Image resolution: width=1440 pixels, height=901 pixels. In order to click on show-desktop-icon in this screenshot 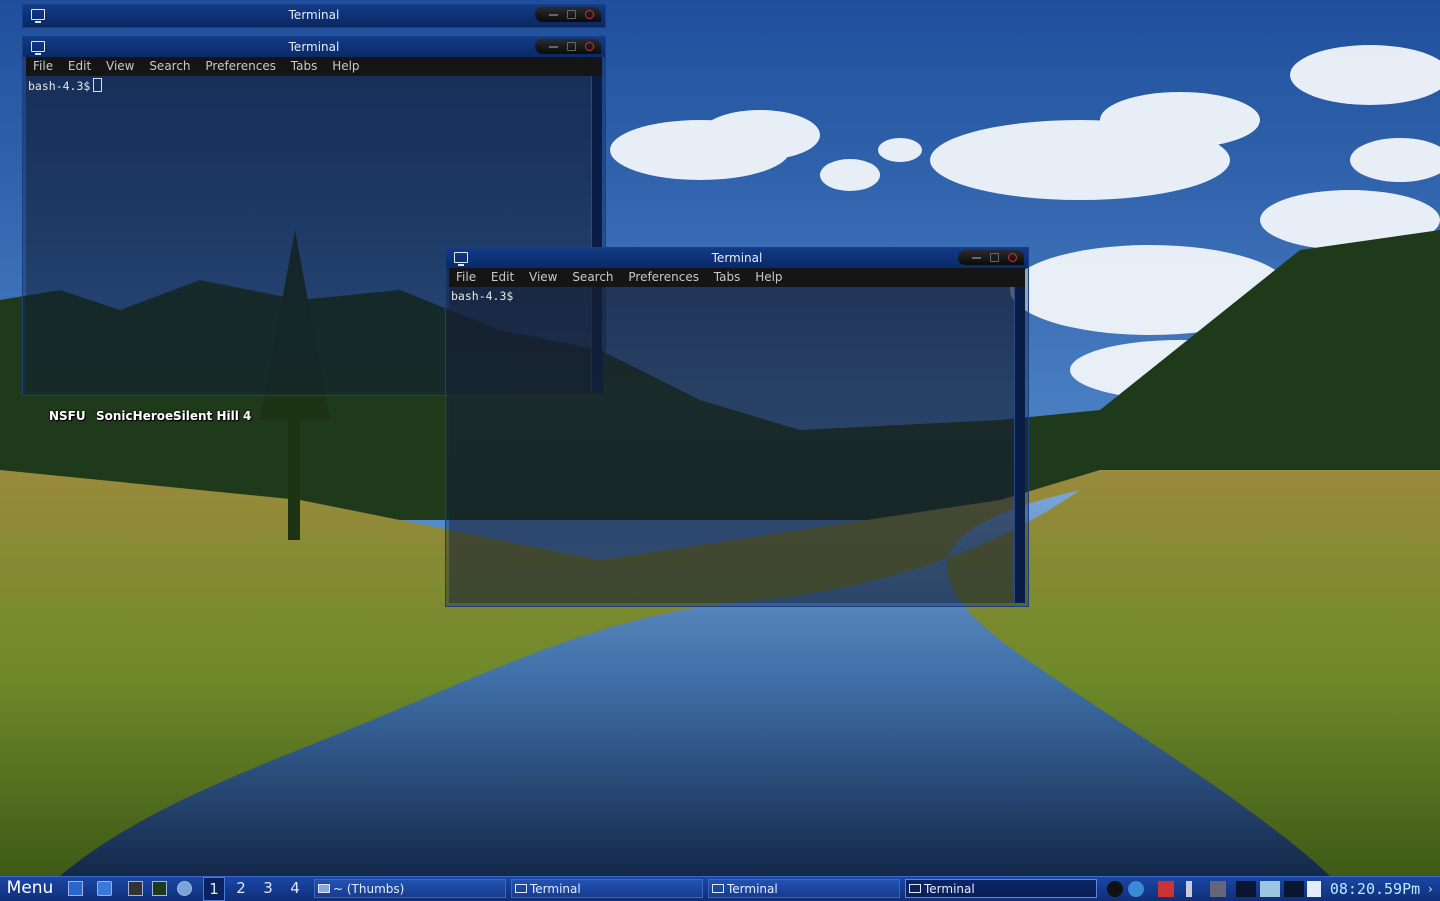, I will do `click(75, 888)`.